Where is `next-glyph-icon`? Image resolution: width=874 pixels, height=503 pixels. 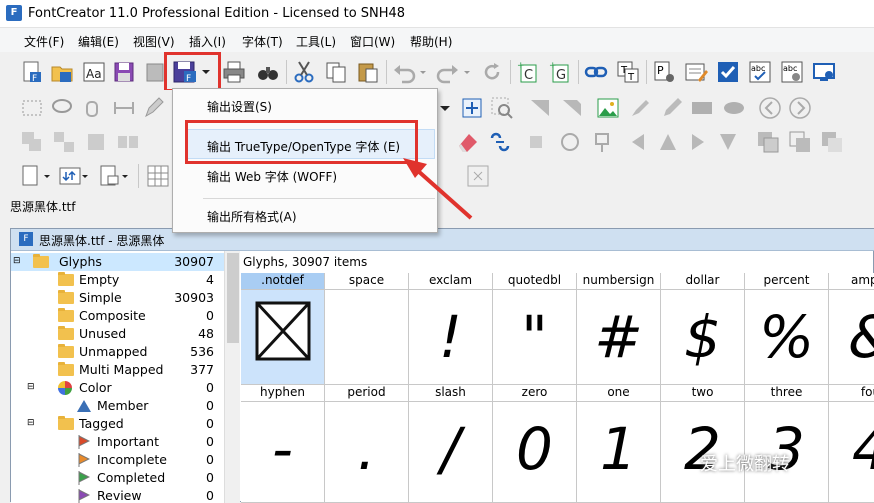
next-glyph-icon is located at coordinates (800, 108).